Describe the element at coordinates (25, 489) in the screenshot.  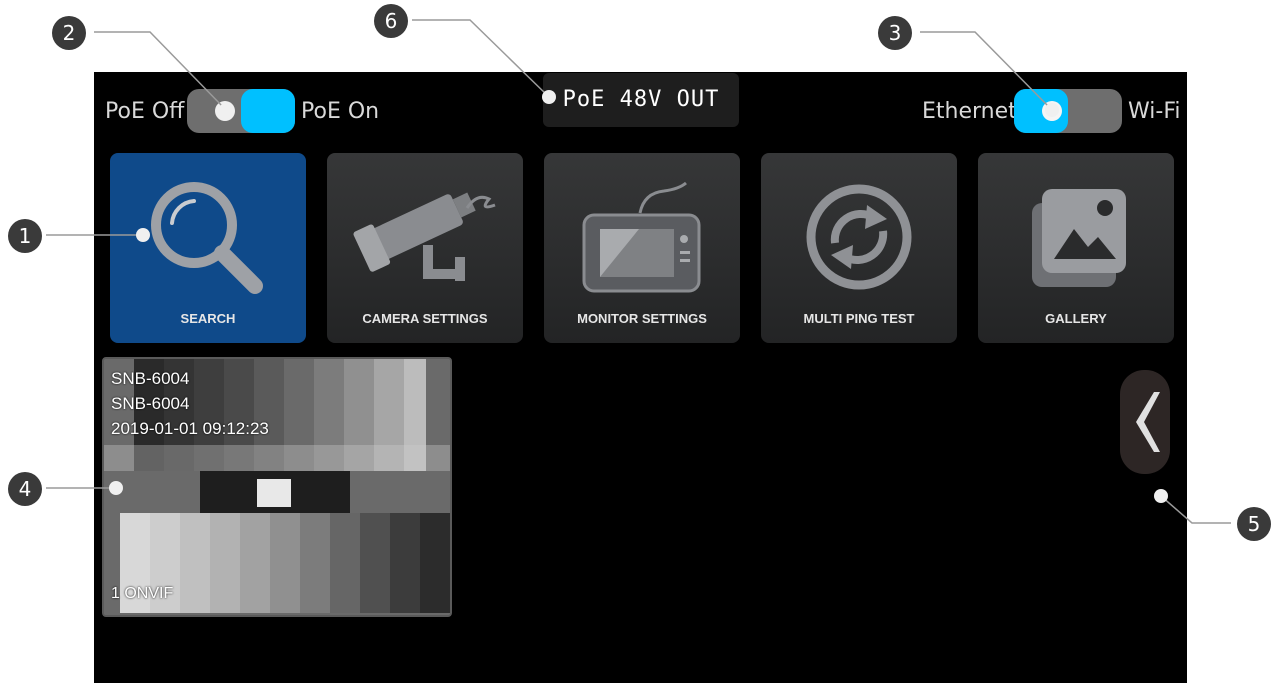
I see `callout-4: 4` at that location.